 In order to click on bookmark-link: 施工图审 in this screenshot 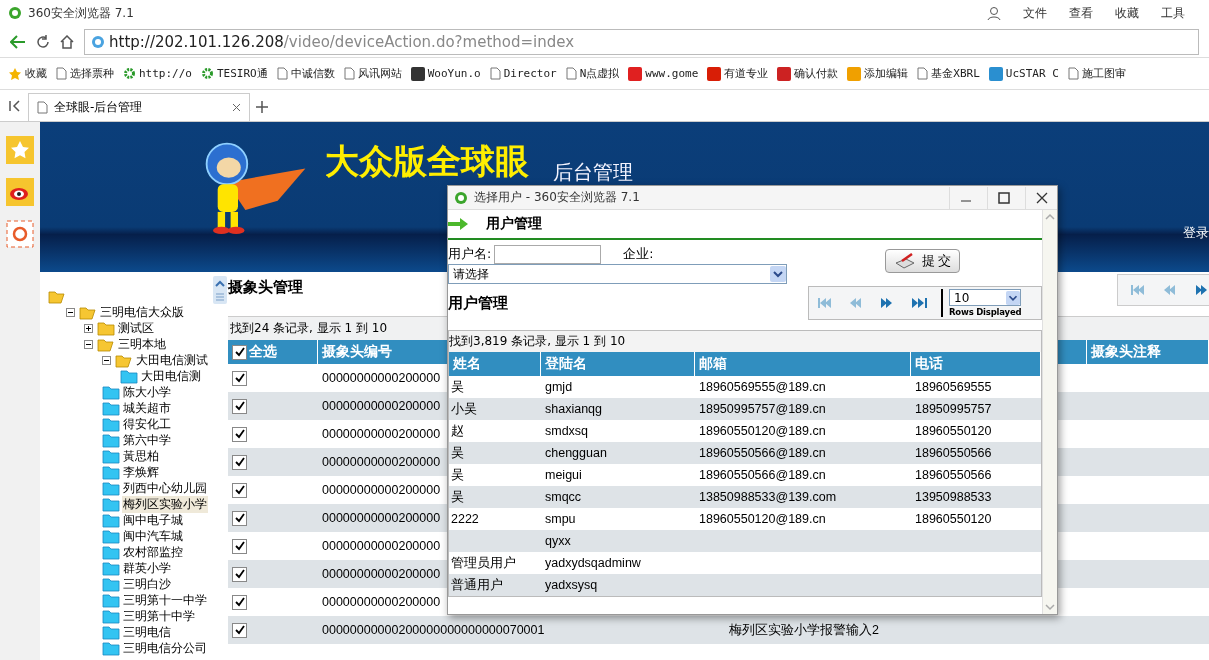, I will do `click(1096, 73)`.